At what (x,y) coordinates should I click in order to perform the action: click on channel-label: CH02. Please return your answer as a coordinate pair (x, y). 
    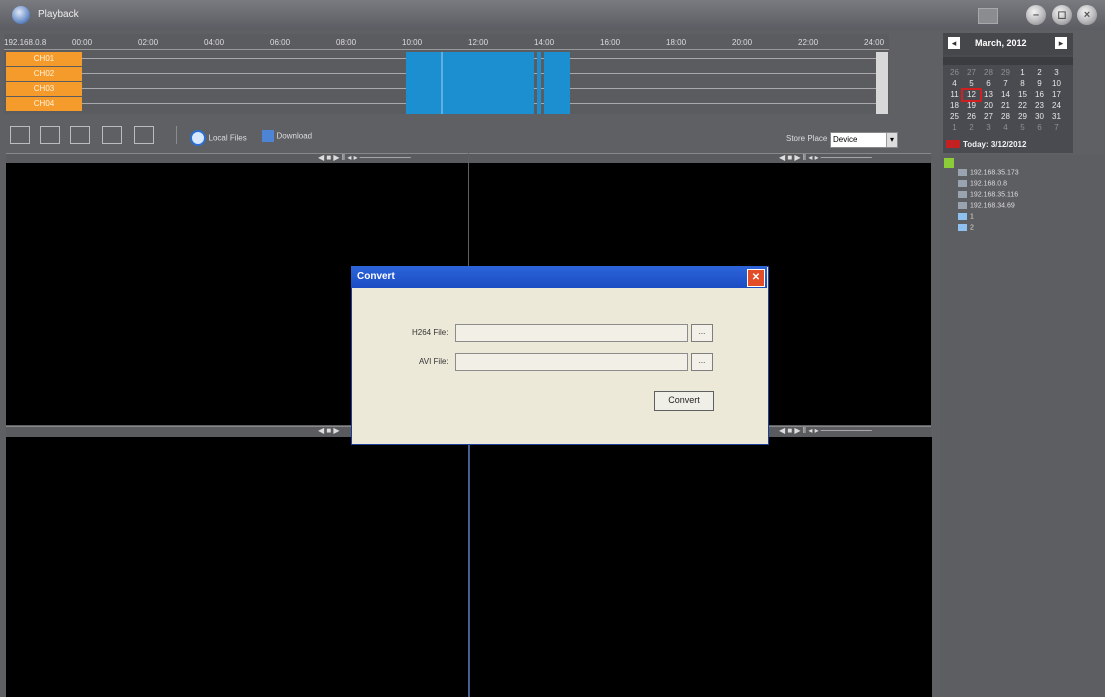
    Looking at the image, I should click on (44, 74).